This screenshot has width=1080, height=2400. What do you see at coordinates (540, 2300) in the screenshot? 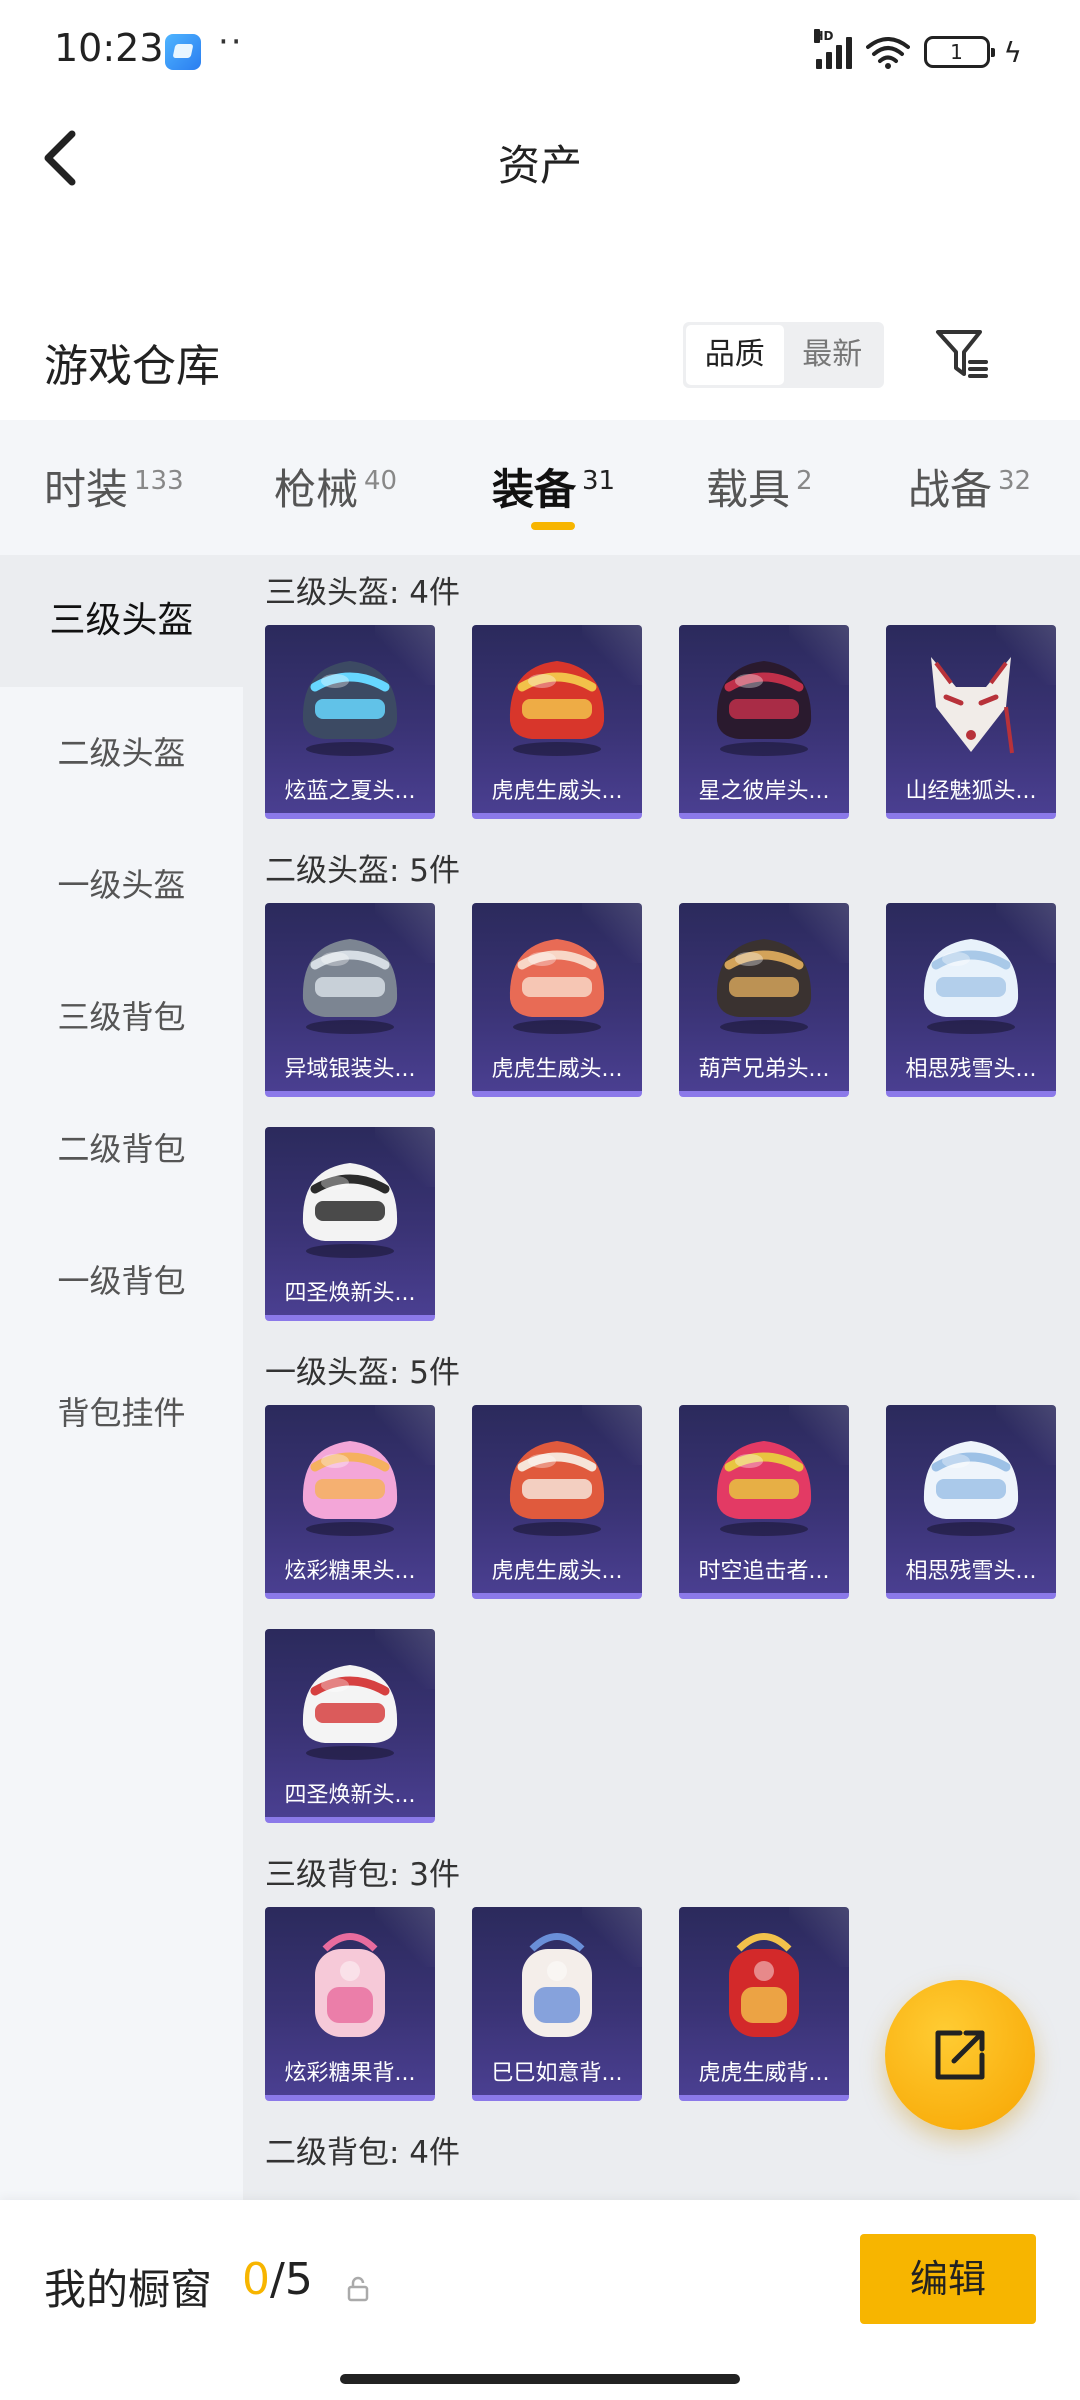
I see `showcase-bar: 我的橱窗 0/5 编辑` at bounding box center [540, 2300].